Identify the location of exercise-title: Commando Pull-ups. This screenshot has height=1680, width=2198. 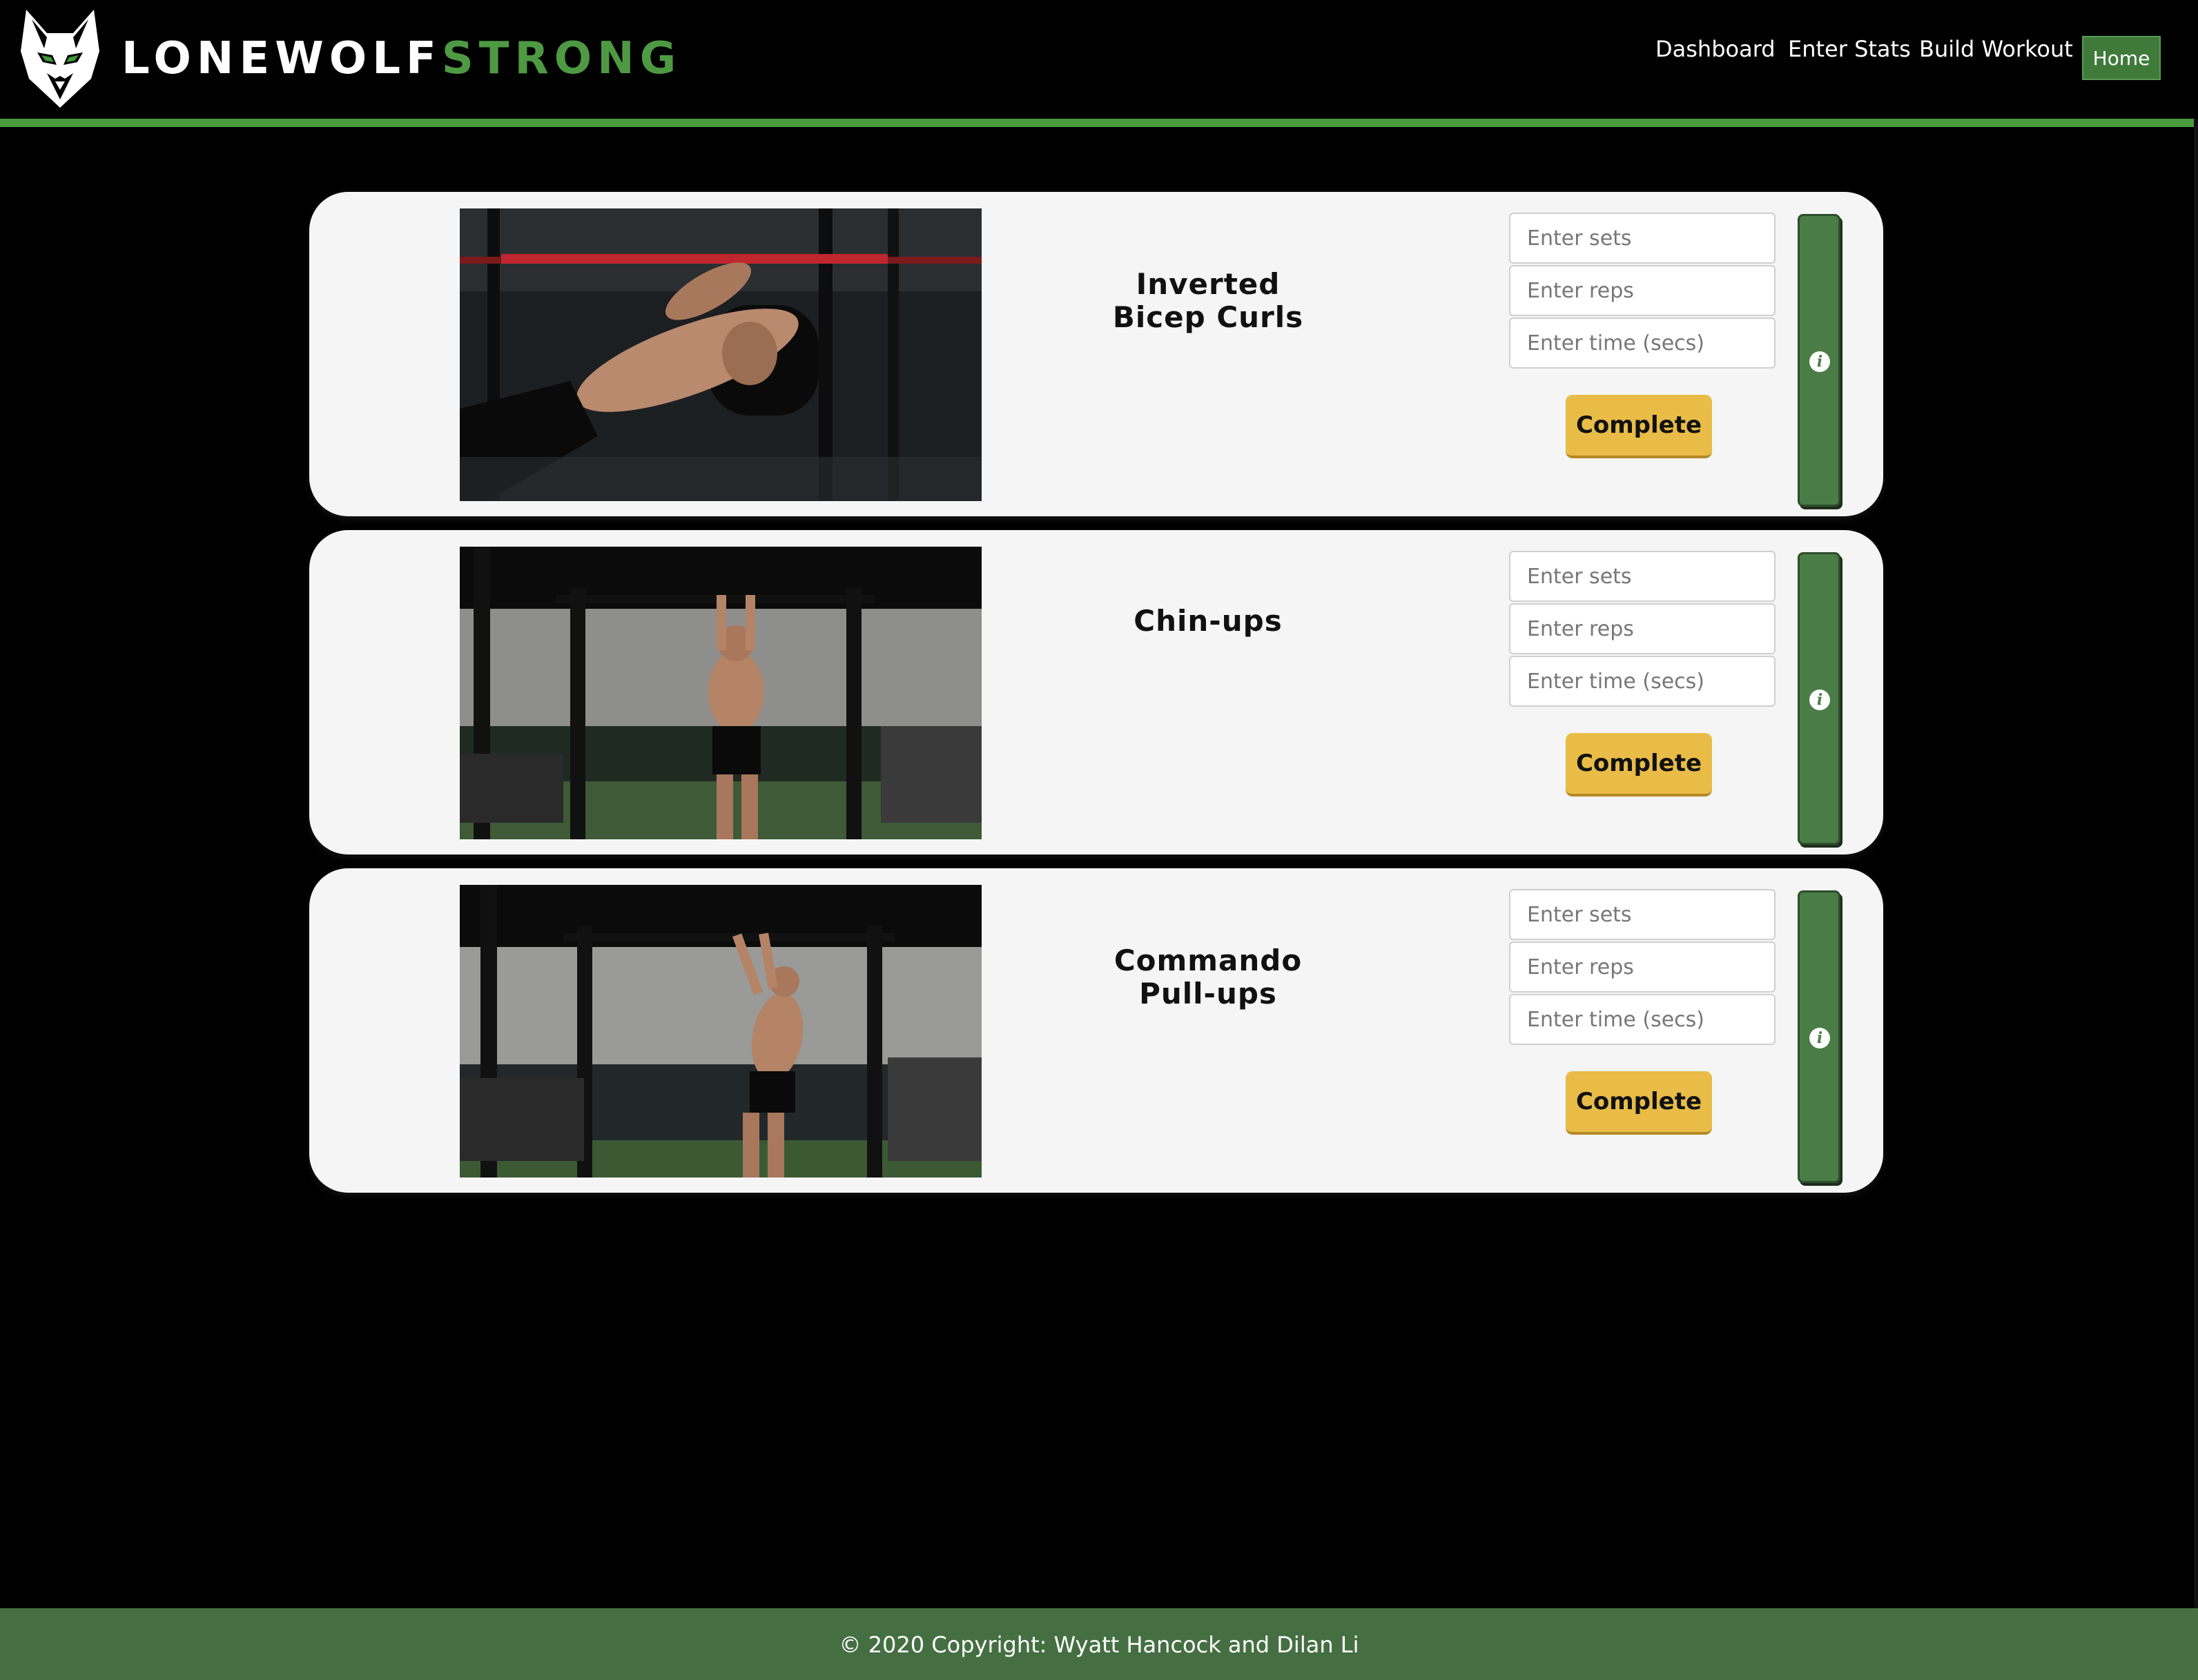
(1208, 977).